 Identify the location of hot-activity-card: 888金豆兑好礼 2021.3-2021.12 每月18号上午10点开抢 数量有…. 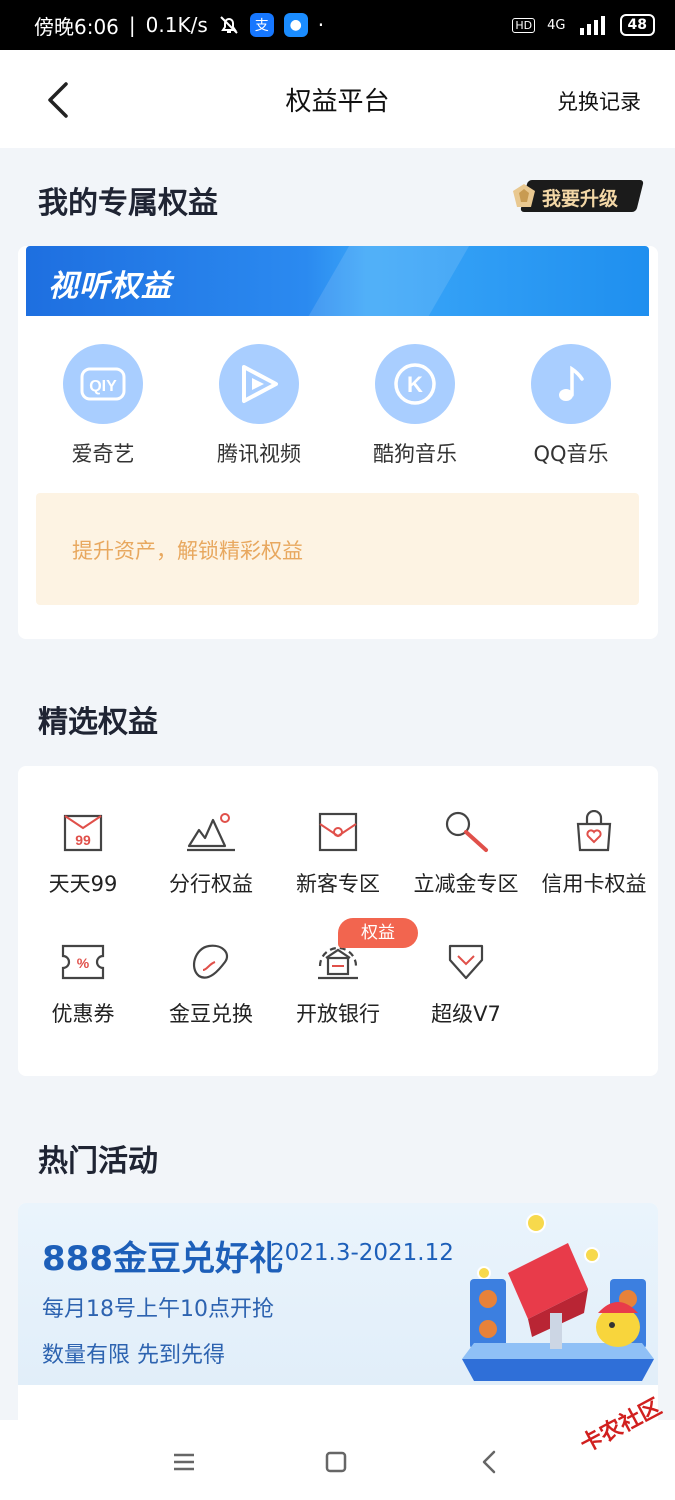
(338, 1318).